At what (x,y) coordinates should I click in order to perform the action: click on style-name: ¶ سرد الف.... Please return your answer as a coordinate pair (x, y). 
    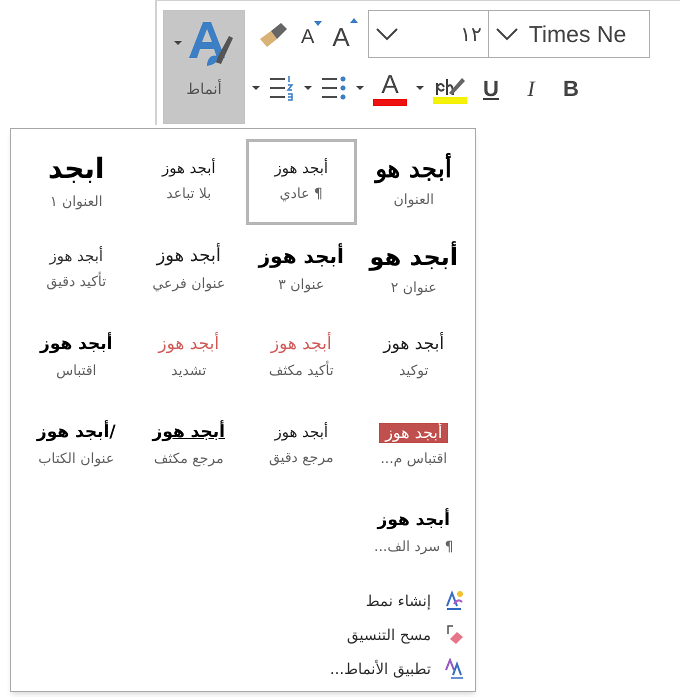
    Looking at the image, I should click on (414, 548).